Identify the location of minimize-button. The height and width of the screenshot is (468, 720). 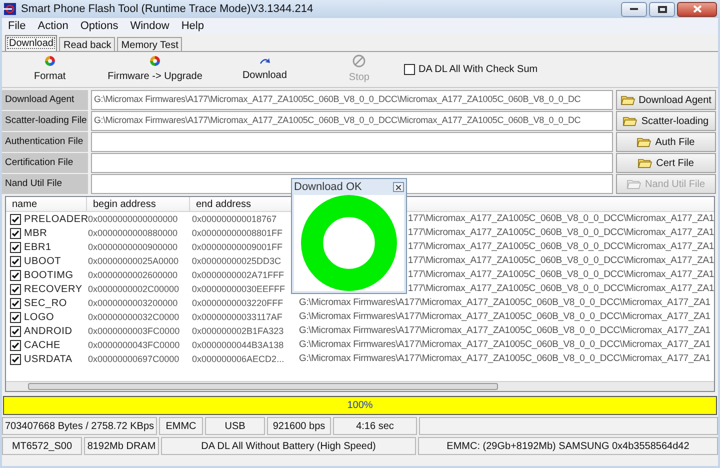
(634, 9).